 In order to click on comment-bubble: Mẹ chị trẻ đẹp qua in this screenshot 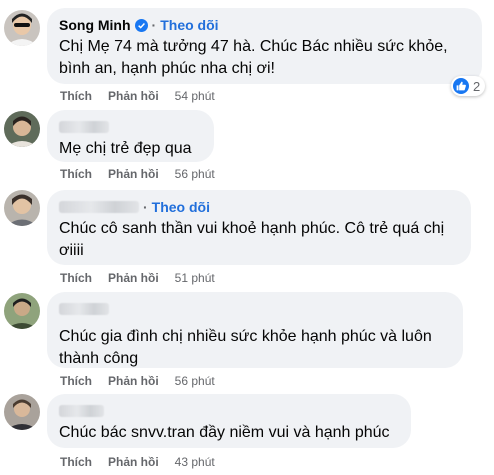, I will do `click(130, 136)`.